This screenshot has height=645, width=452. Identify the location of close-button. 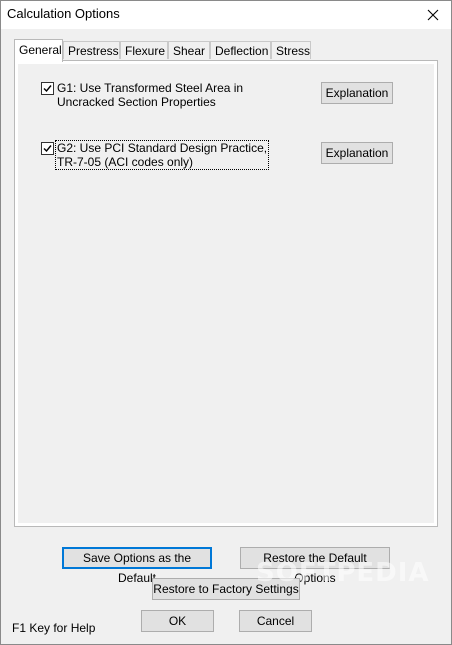
(433, 15).